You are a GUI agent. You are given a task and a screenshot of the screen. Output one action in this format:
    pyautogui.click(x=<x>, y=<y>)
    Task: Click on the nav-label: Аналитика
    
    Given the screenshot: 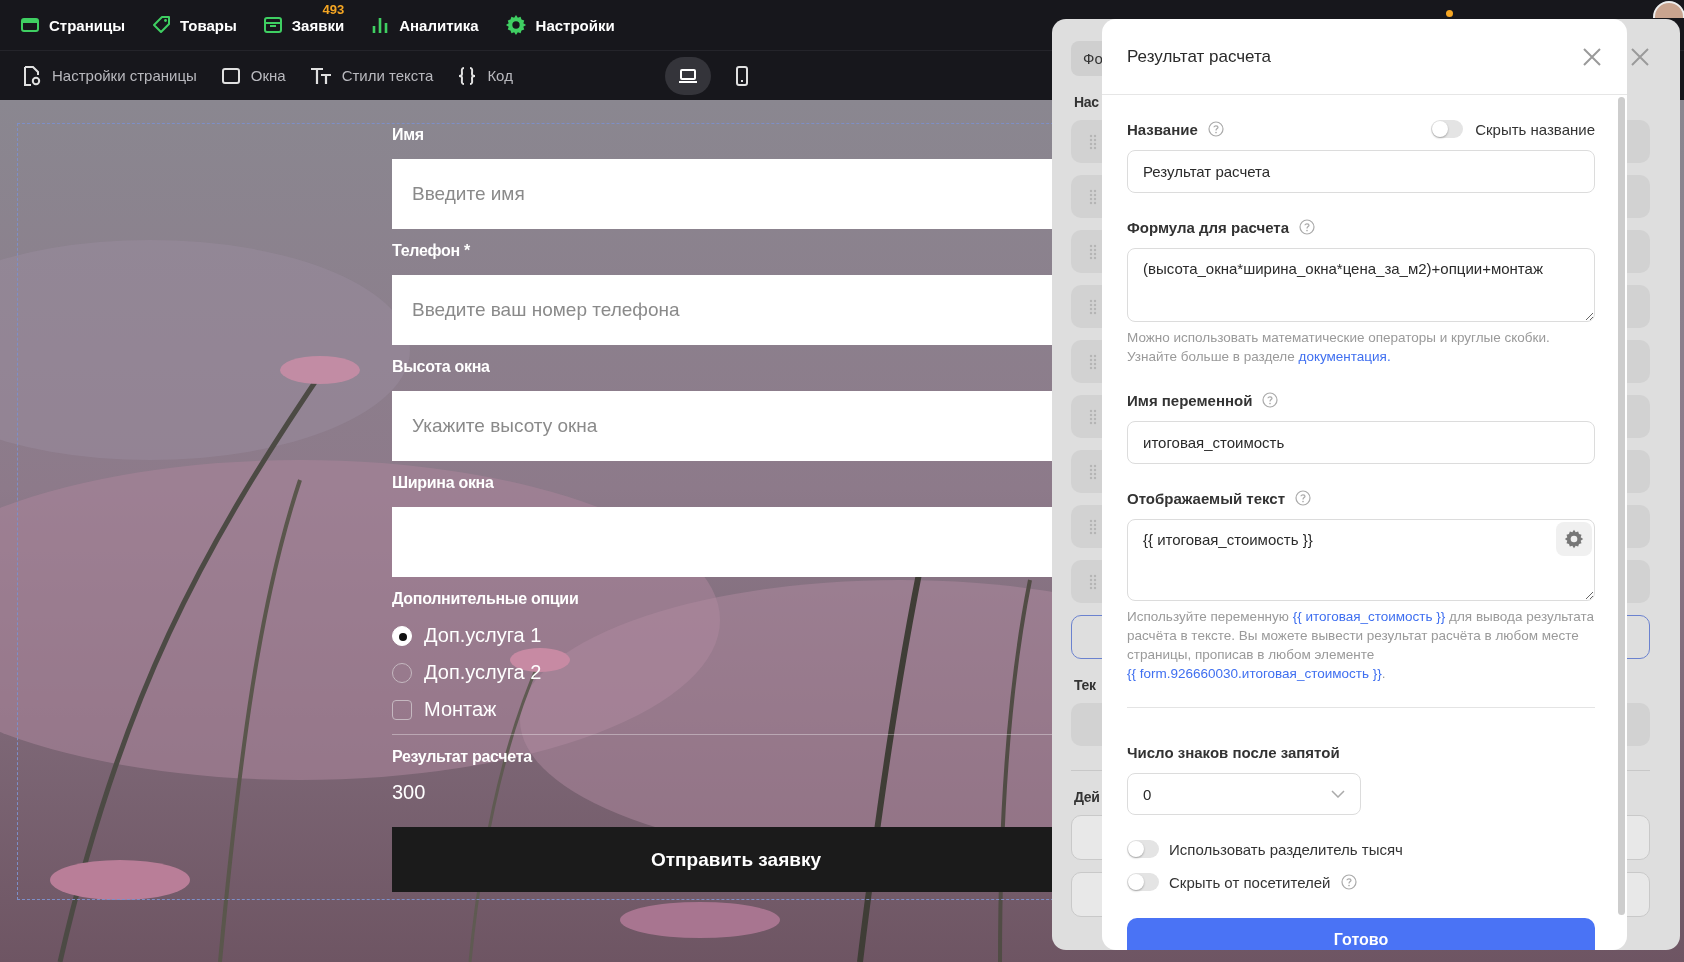 What is the action you would take?
    pyautogui.click(x=439, y=25)
    